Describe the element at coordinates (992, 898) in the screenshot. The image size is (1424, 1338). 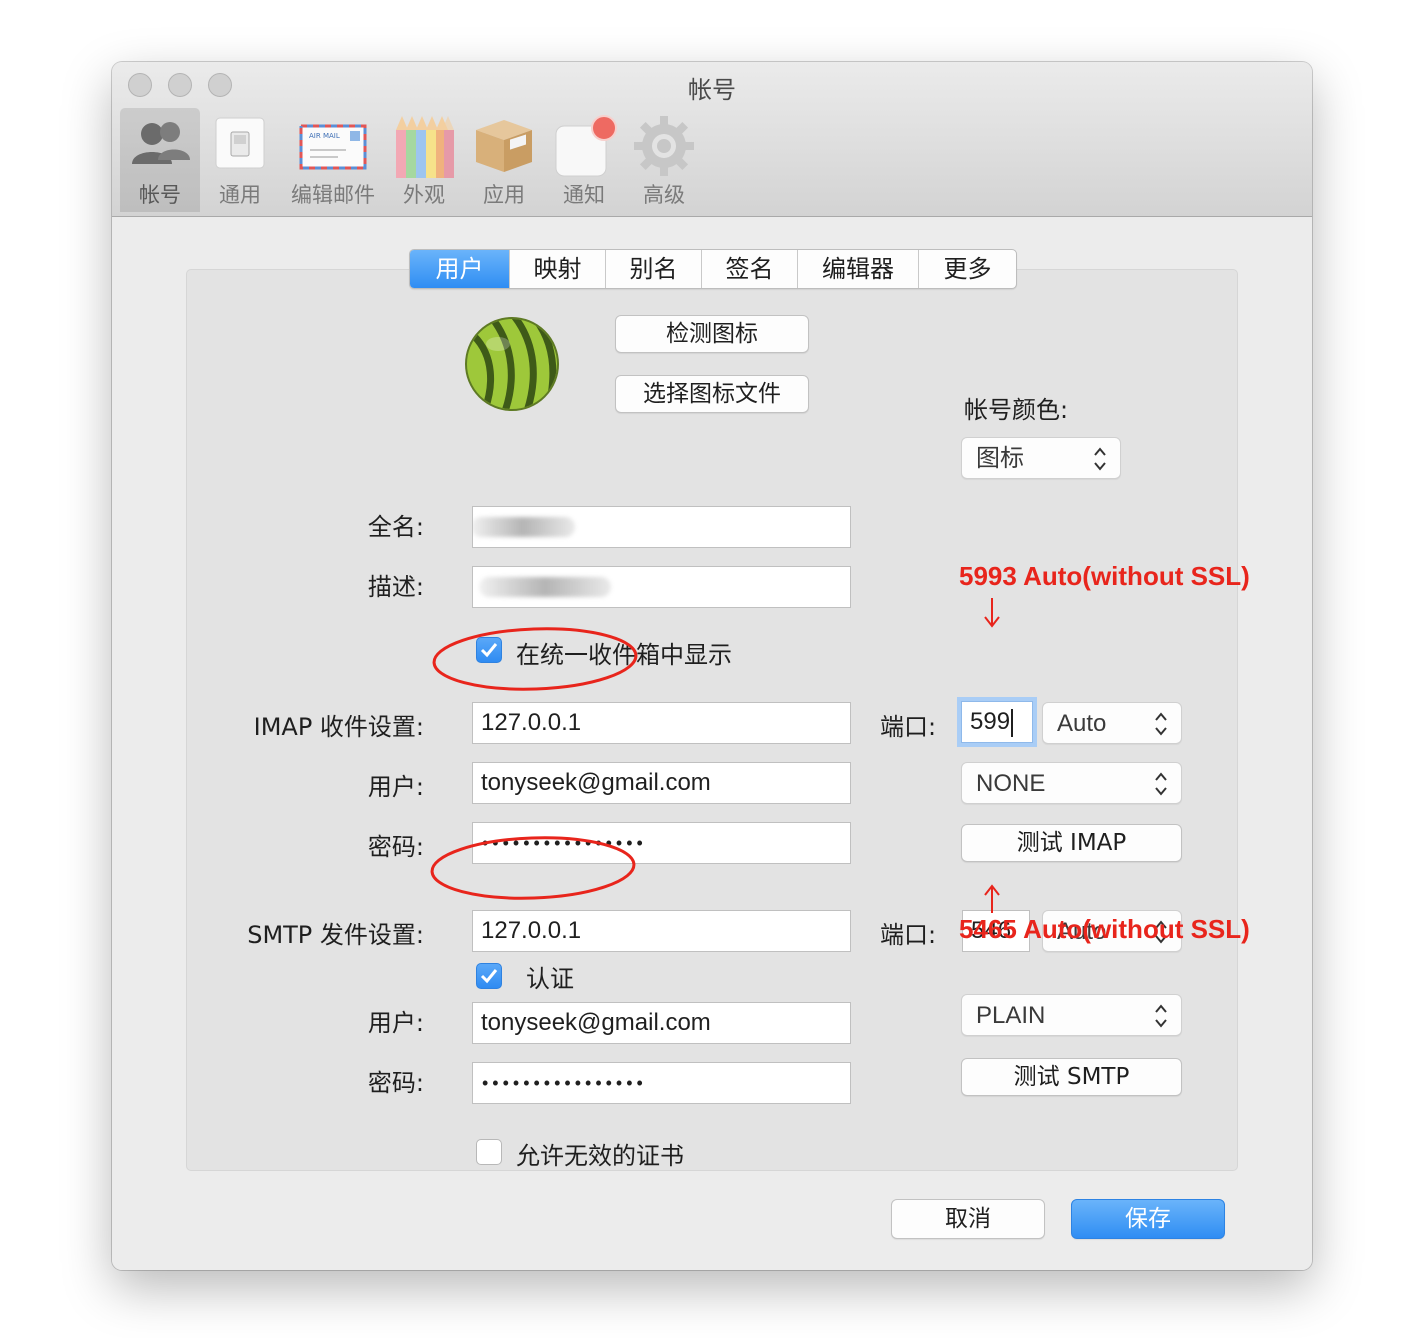
I see `up-arrow-icon` at that location.